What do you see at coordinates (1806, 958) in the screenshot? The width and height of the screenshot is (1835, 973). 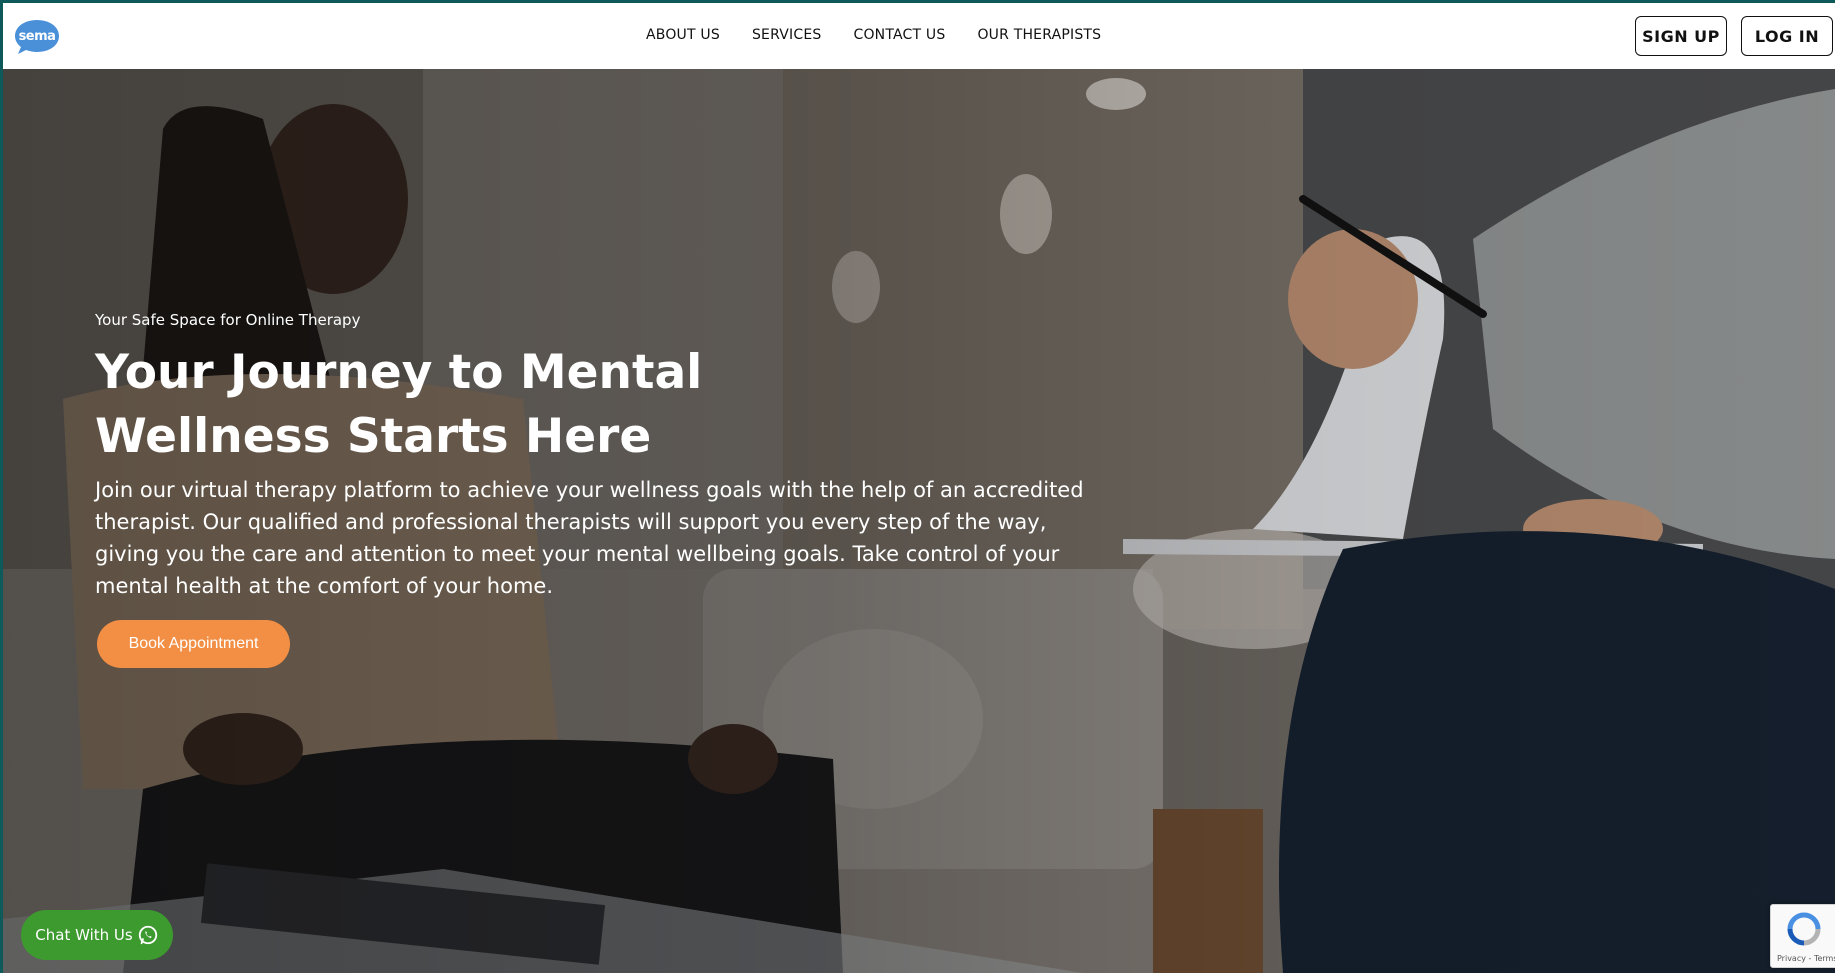 I see `recaptcha-terms: Privacy - Terms` at bounding box center [1806, 958].